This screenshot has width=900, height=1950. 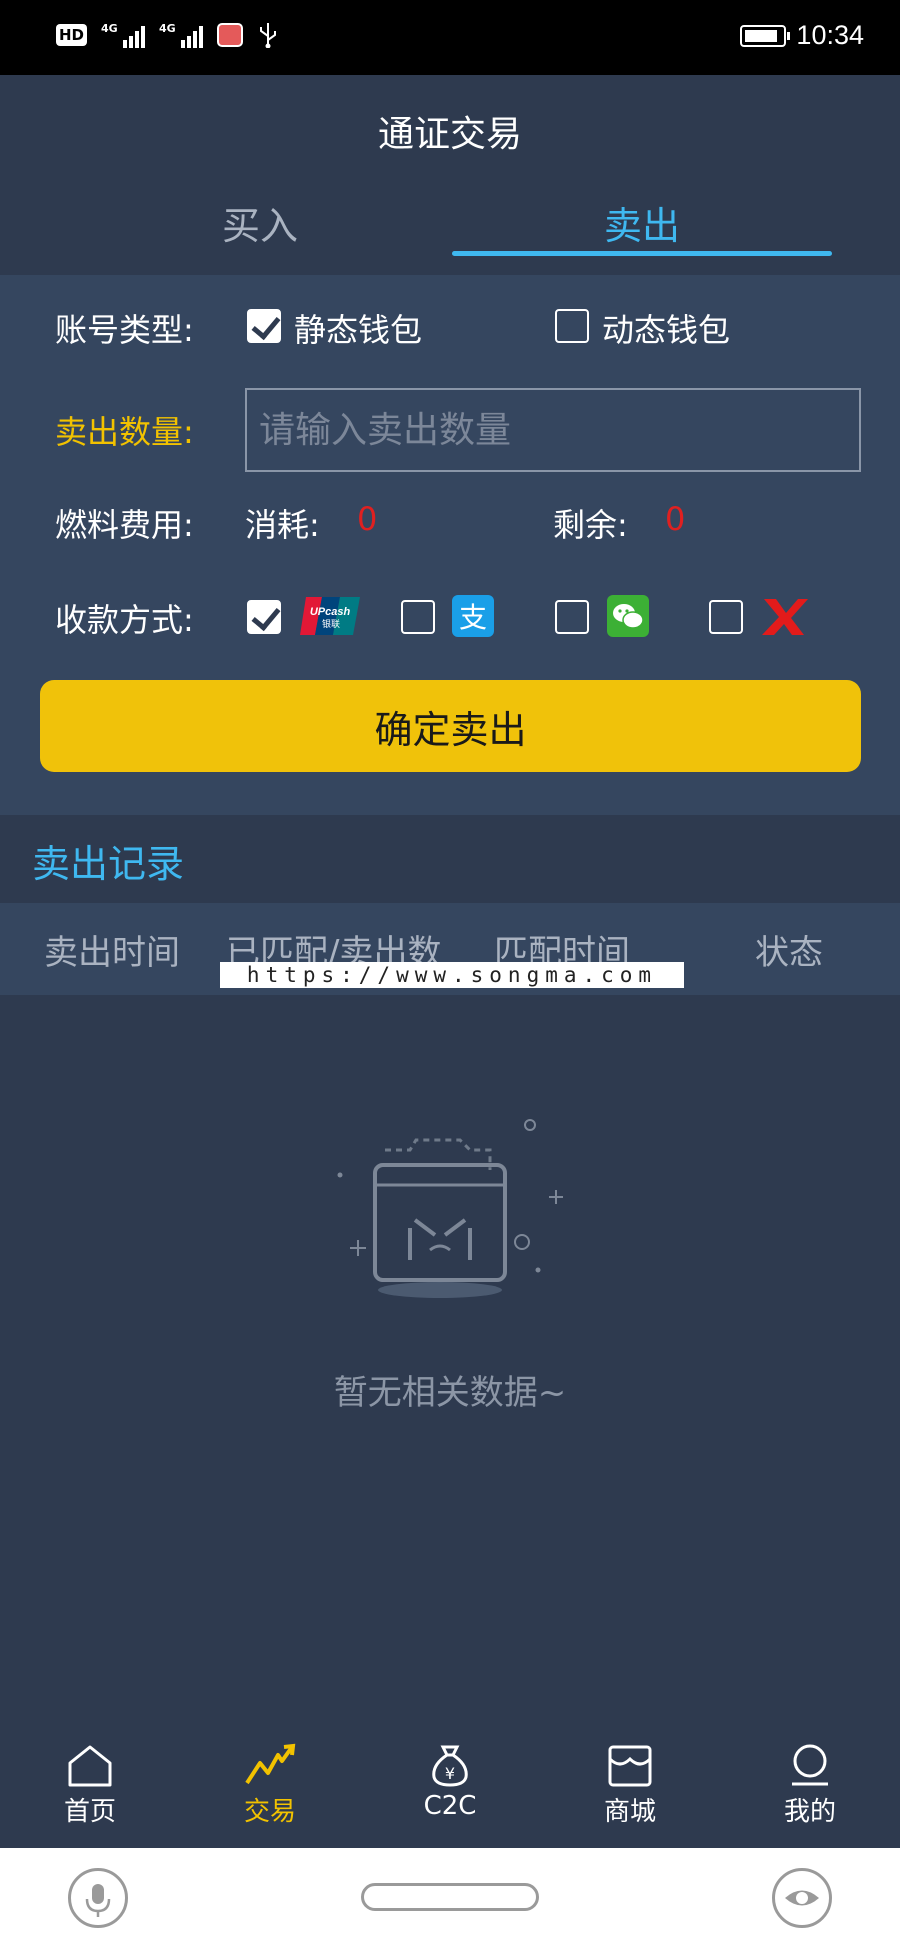 I want to click on consume-value: 0, so click(x=367, y=519).